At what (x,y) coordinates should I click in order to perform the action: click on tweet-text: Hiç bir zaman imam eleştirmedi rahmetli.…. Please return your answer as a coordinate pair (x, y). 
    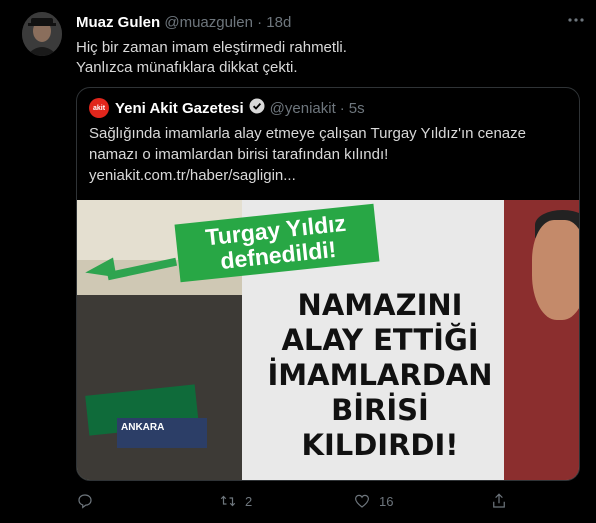
    Looking at the image, I should click on (326, 58).